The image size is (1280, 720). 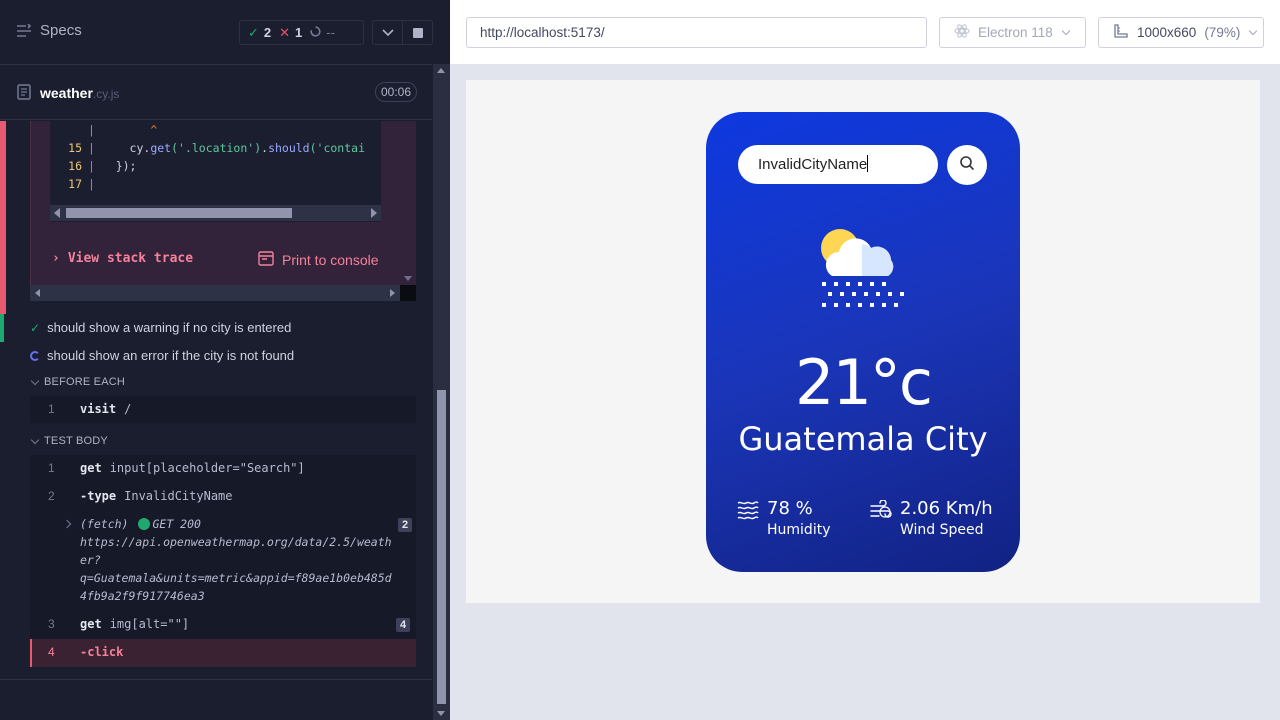 What do you see at coordinates (216, 32) in the screenshot?
I see `runner-header: Specs ✓ 2 ✕ 1 --` at bounding box center [216, 32].